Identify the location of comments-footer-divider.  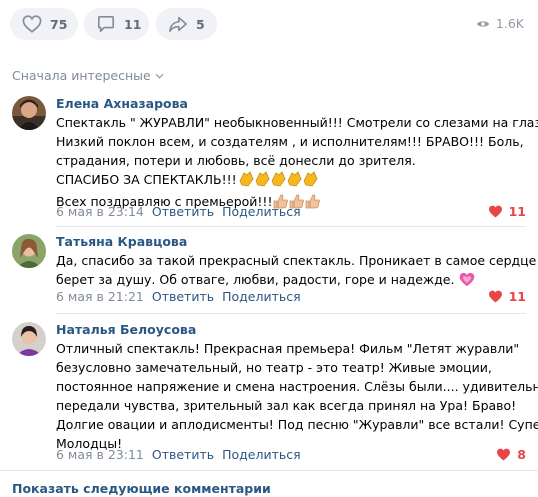
(269, 470).